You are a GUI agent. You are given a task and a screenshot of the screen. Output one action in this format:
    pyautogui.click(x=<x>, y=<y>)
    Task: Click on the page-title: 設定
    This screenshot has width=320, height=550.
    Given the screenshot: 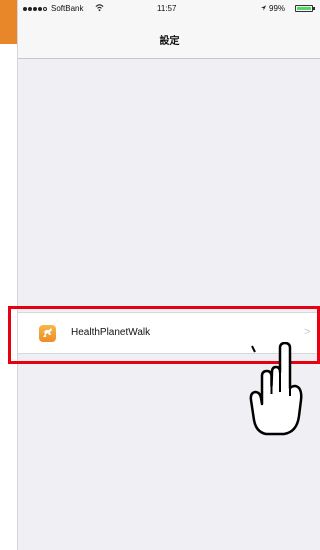 What is the action you would take?
    pyautogui.click(x=169, y=41)
    